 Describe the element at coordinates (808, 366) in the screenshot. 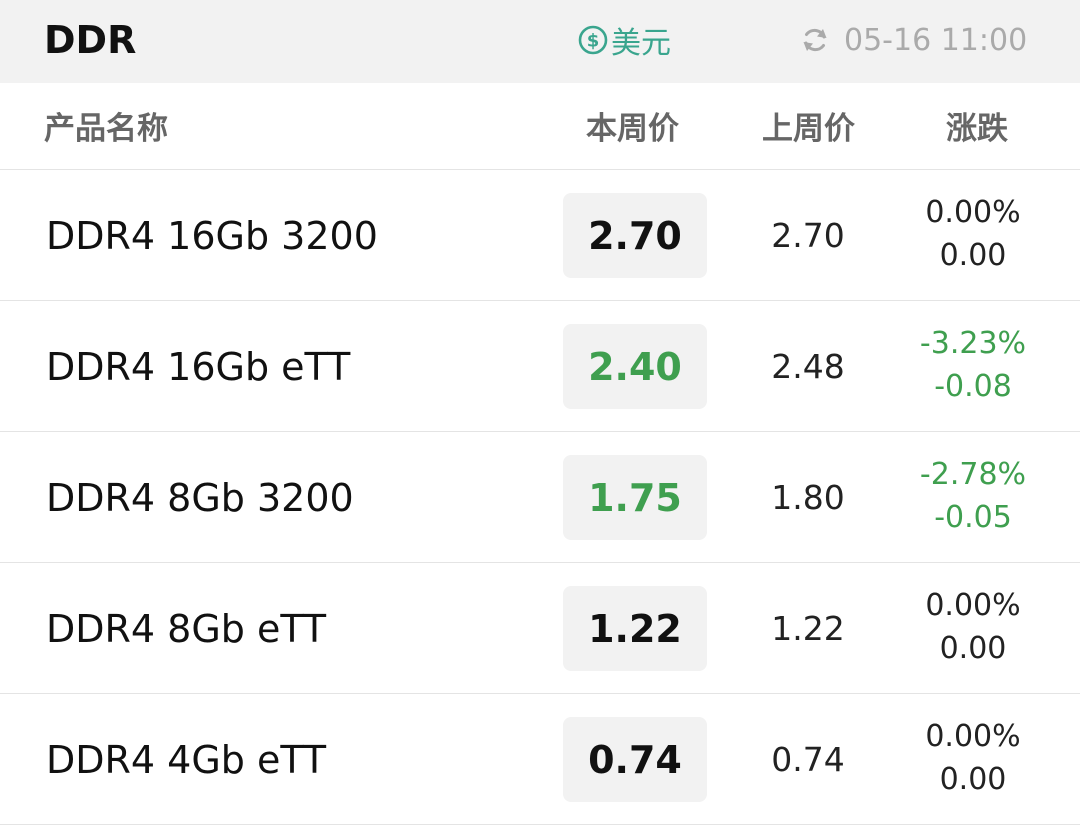

I see `previous-price: 2.48` at that location.